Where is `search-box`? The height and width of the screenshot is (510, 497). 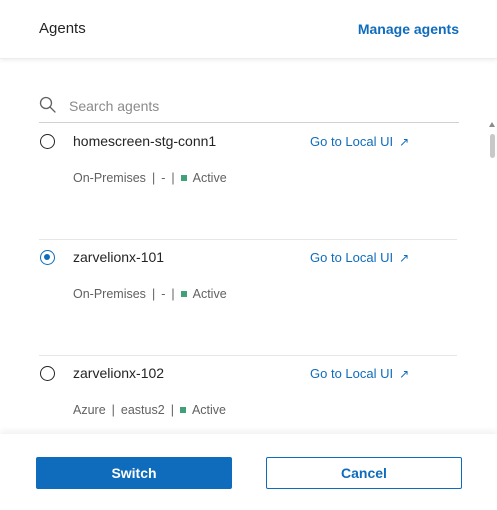 search-box is located at coordinates (249, 107).